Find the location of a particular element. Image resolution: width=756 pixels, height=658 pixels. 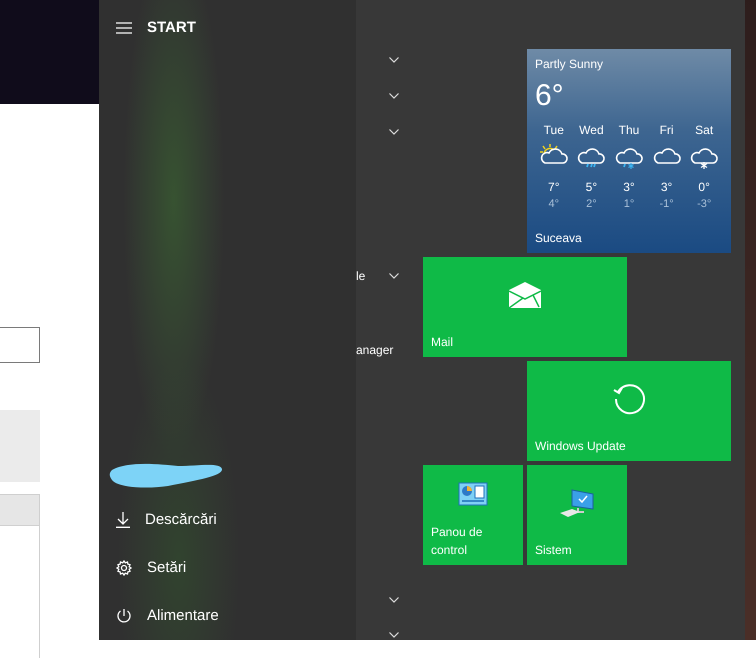

forecast-day: Wed is located at coordinates (591, 130).